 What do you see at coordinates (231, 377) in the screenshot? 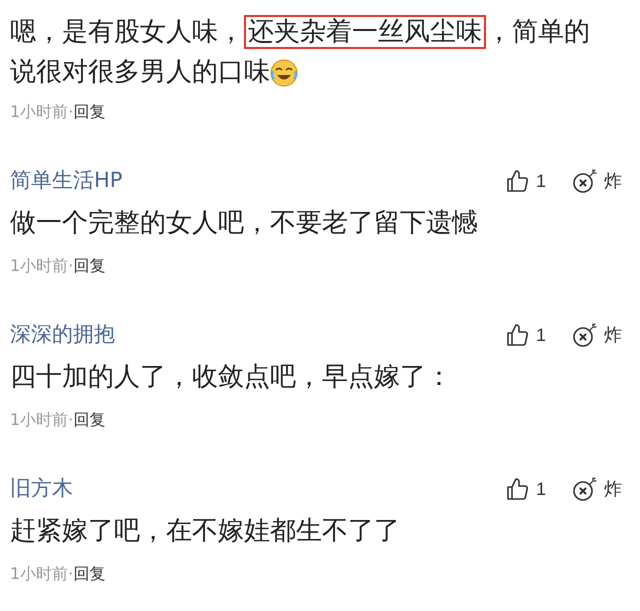
I see `comment-text: 四十加的人了，收敛点吧，早点嫁了：` at bounding box center [231, 377].